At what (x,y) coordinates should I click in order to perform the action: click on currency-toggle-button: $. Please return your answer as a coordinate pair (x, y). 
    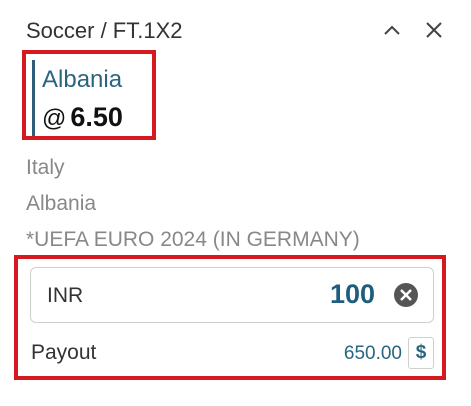
    Looking at the image, I should click on (421, 353).